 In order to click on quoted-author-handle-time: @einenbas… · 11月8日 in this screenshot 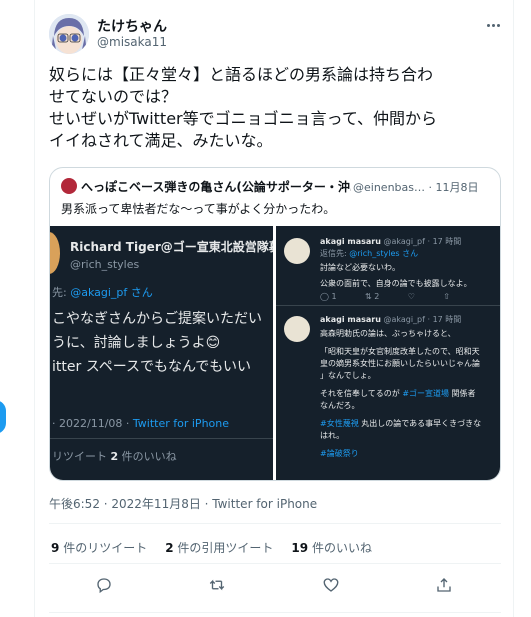, I will do `click(416, 187)`.